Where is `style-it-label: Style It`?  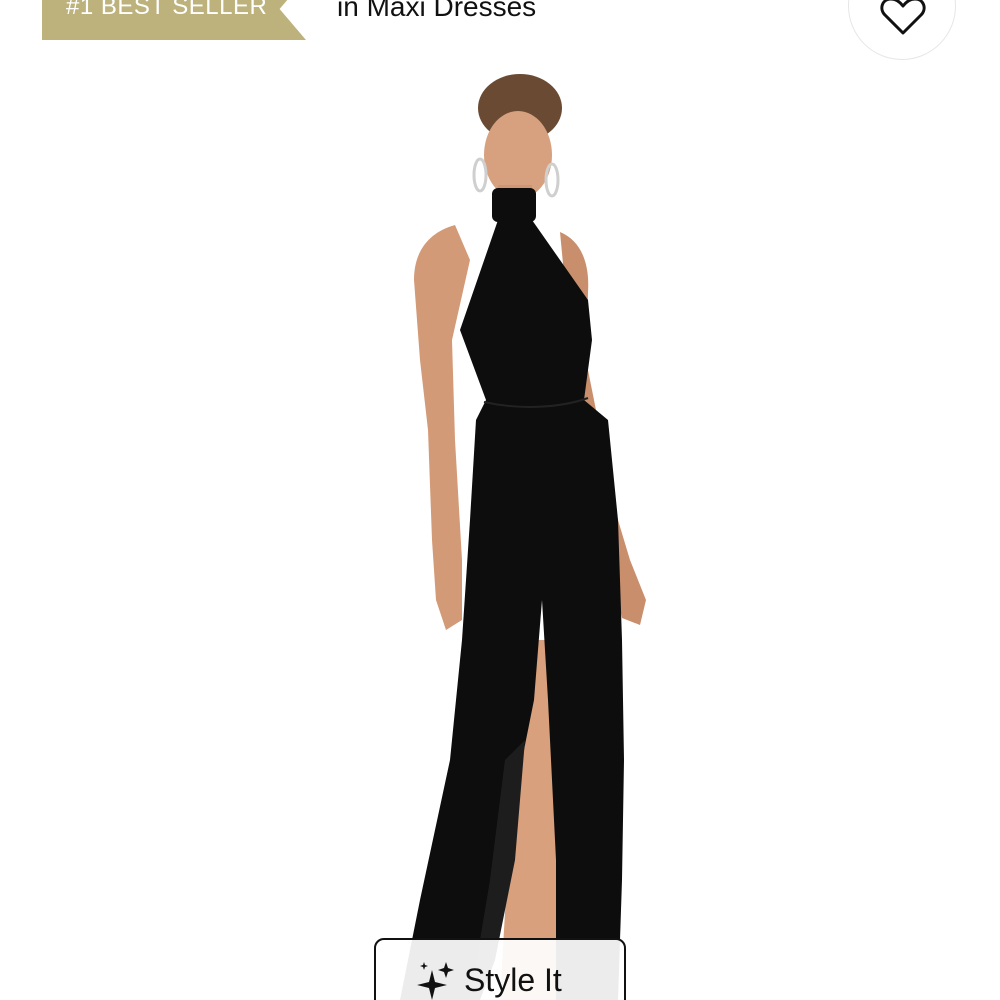
style-it-label: Style It is located at coordinates (513, 980).